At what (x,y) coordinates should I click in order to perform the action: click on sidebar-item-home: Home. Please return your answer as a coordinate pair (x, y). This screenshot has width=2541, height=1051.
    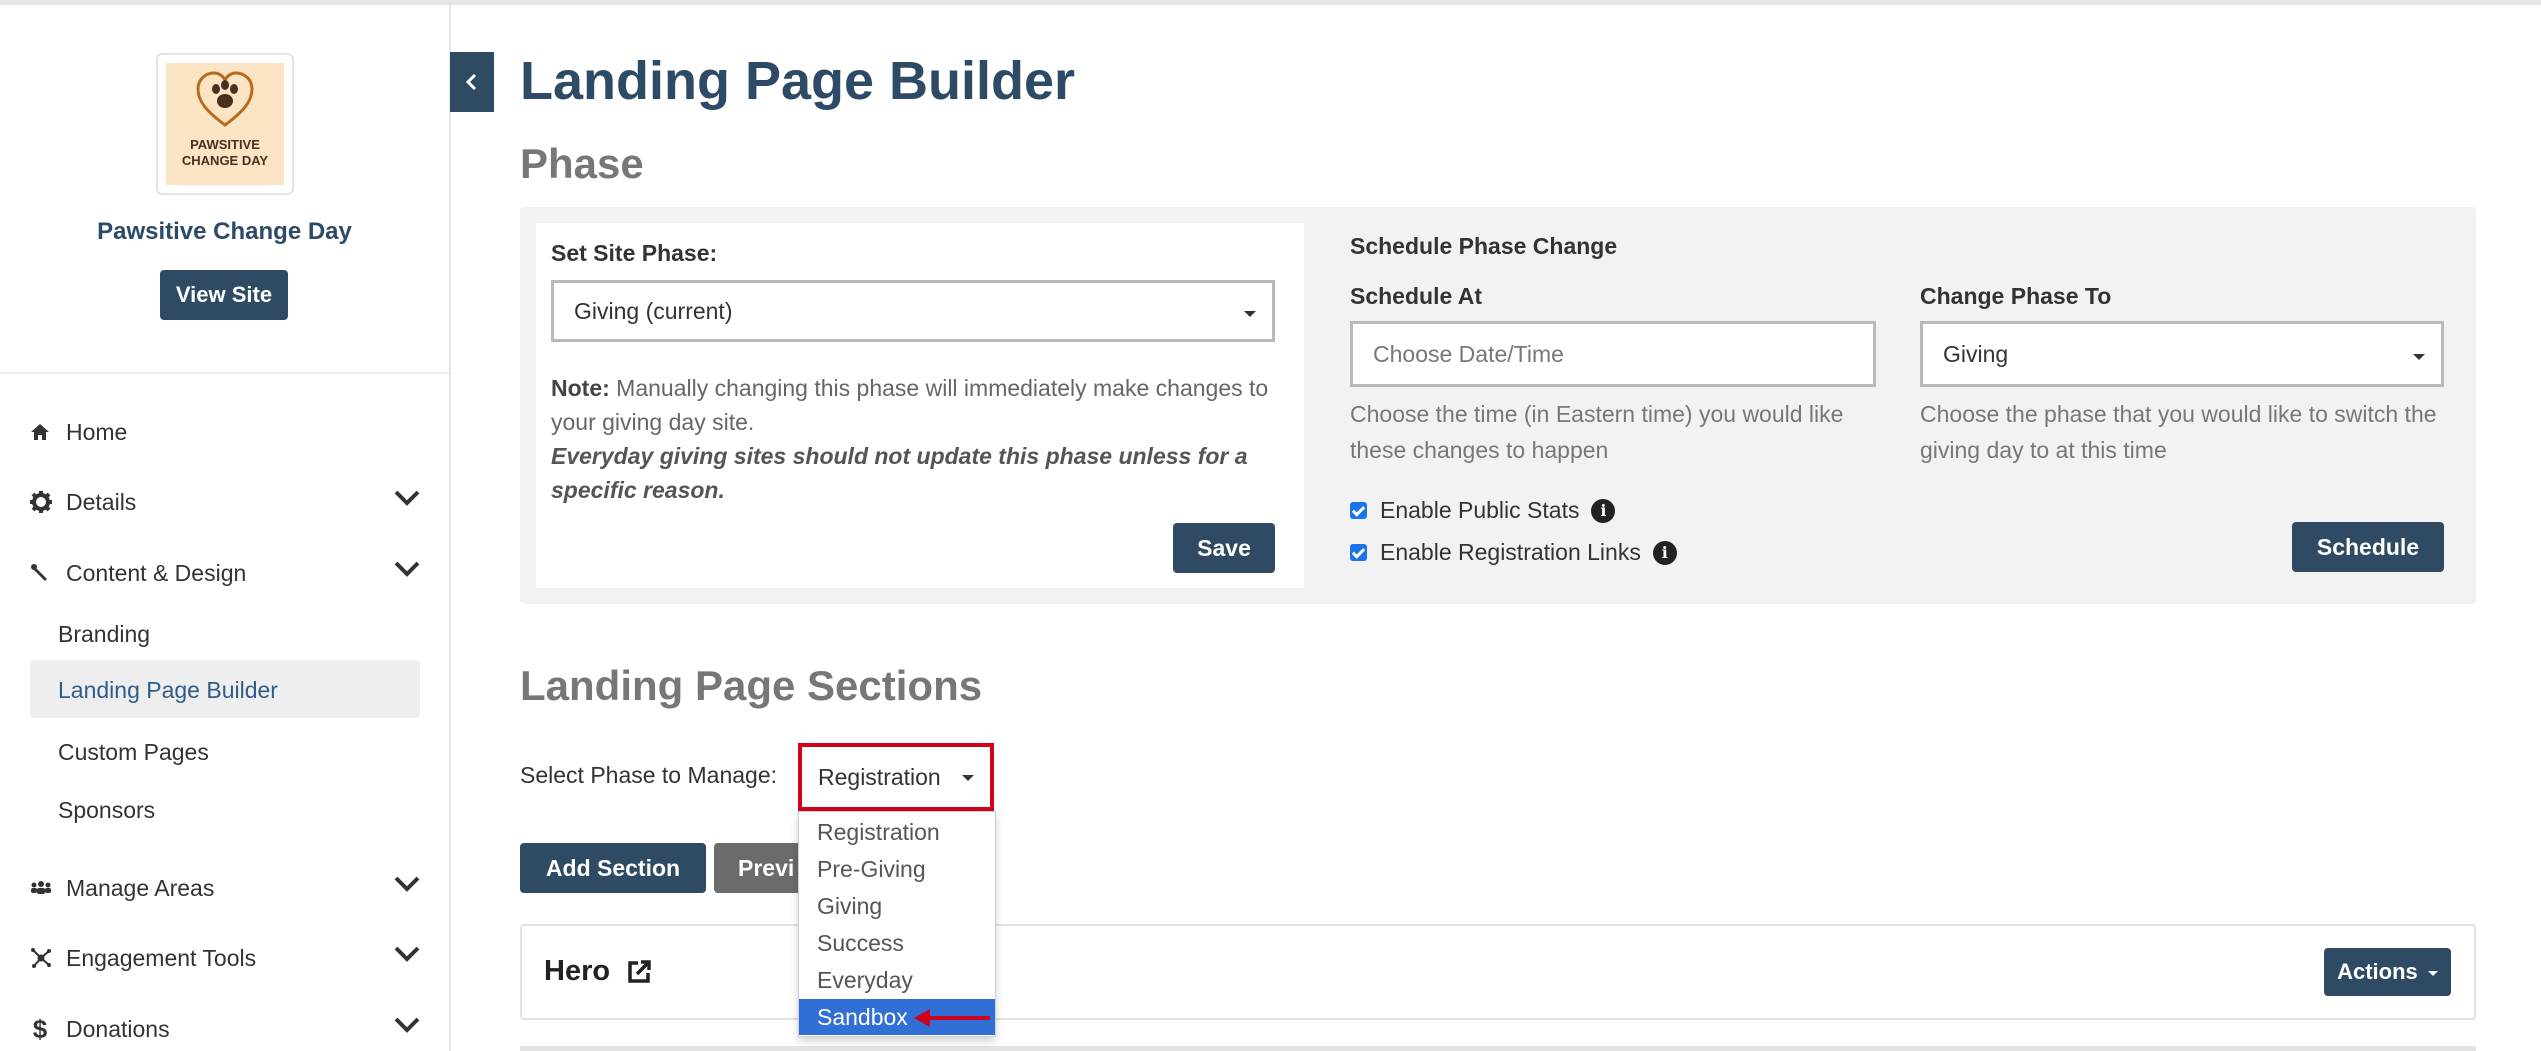
    Looking at the image, I should click on (225, 432).